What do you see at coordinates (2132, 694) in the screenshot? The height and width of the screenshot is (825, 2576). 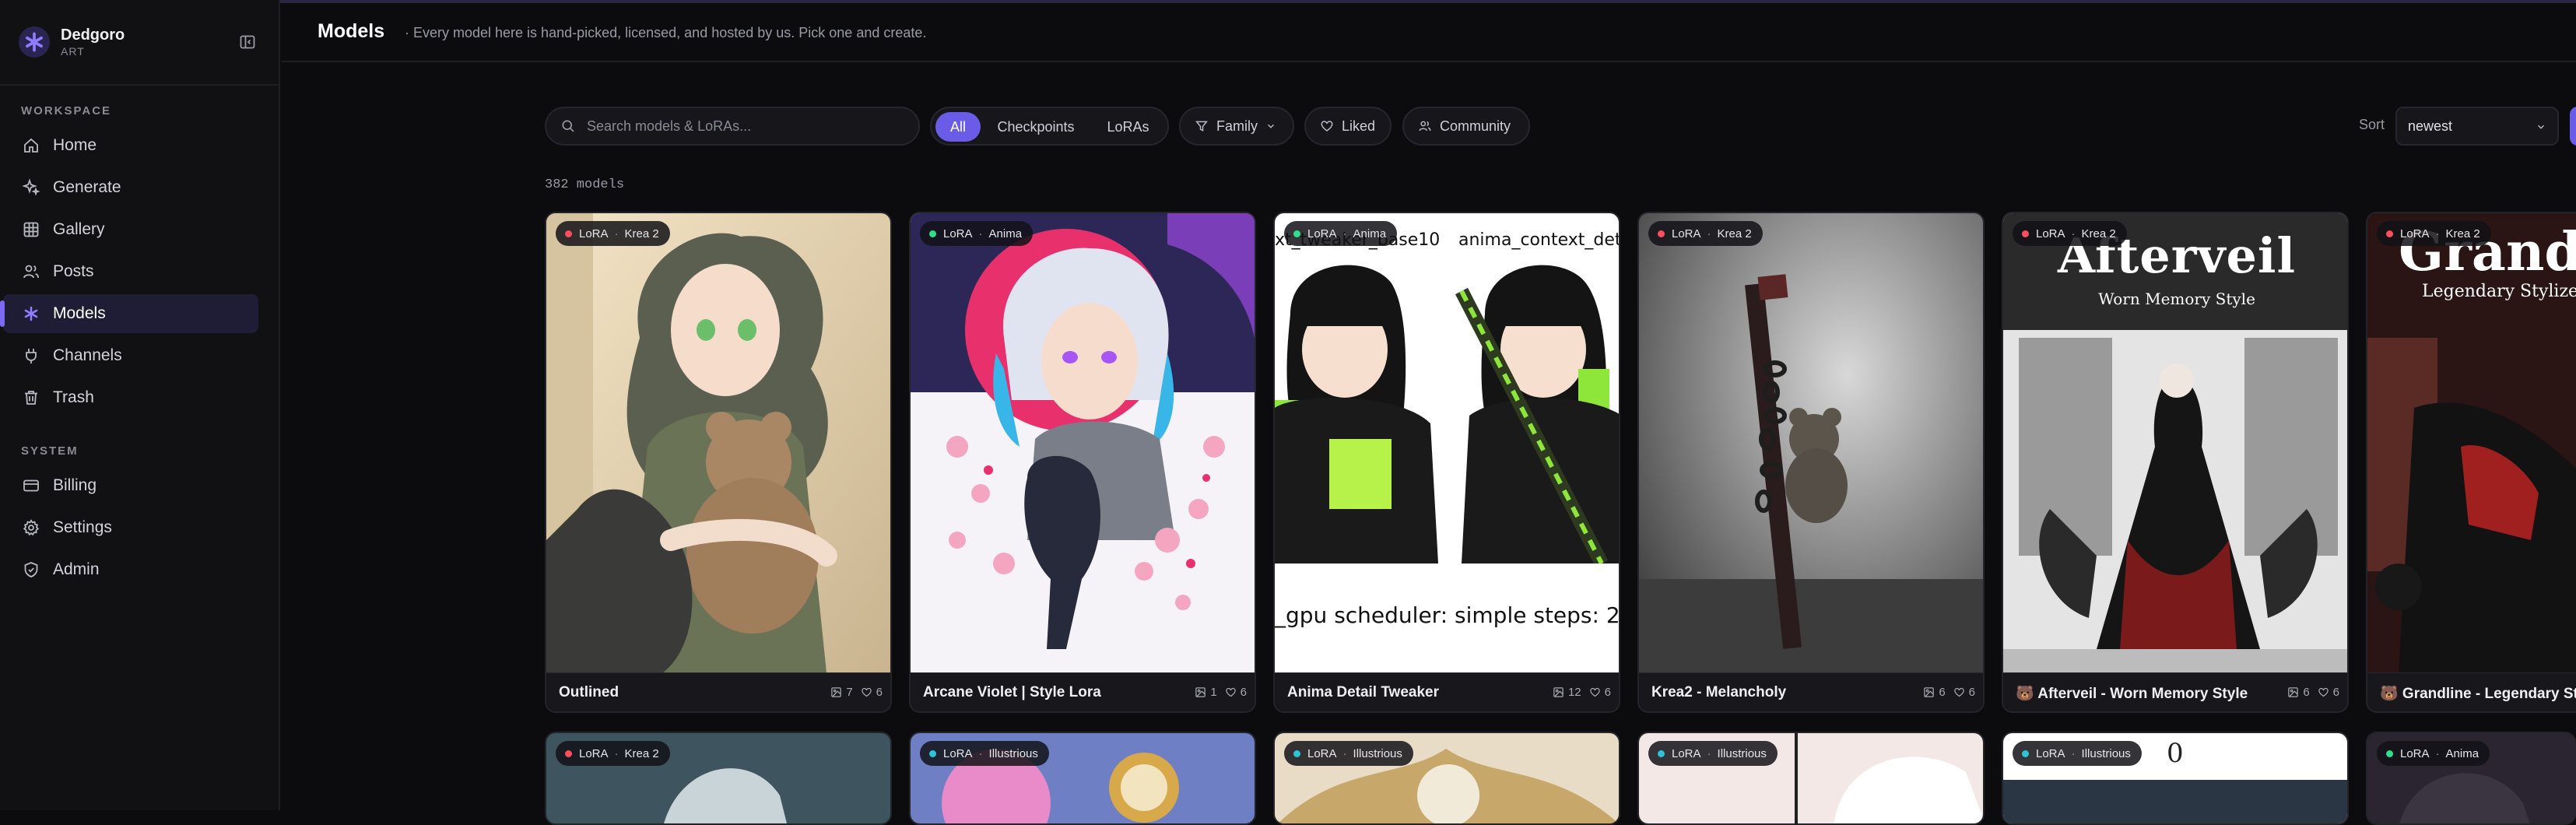 I see `model-title: 🐻 Afterveil - Worn Memory Style` at bounding box center [2132, 694].